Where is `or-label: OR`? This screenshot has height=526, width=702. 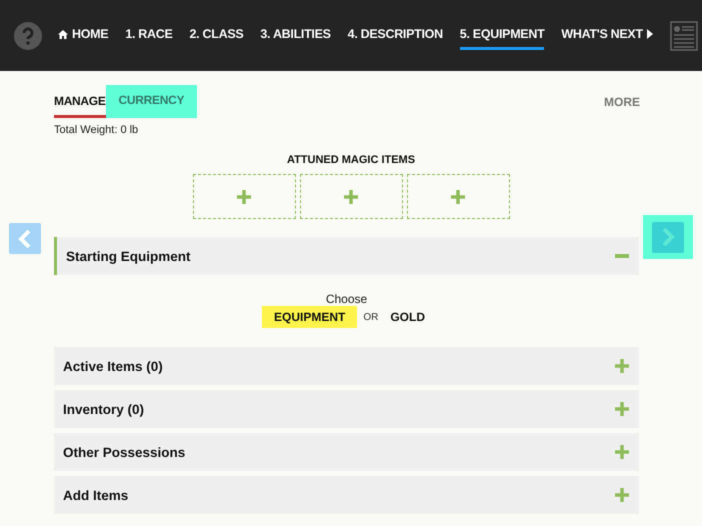 or-label: OR is located at coordinates (370, 317).